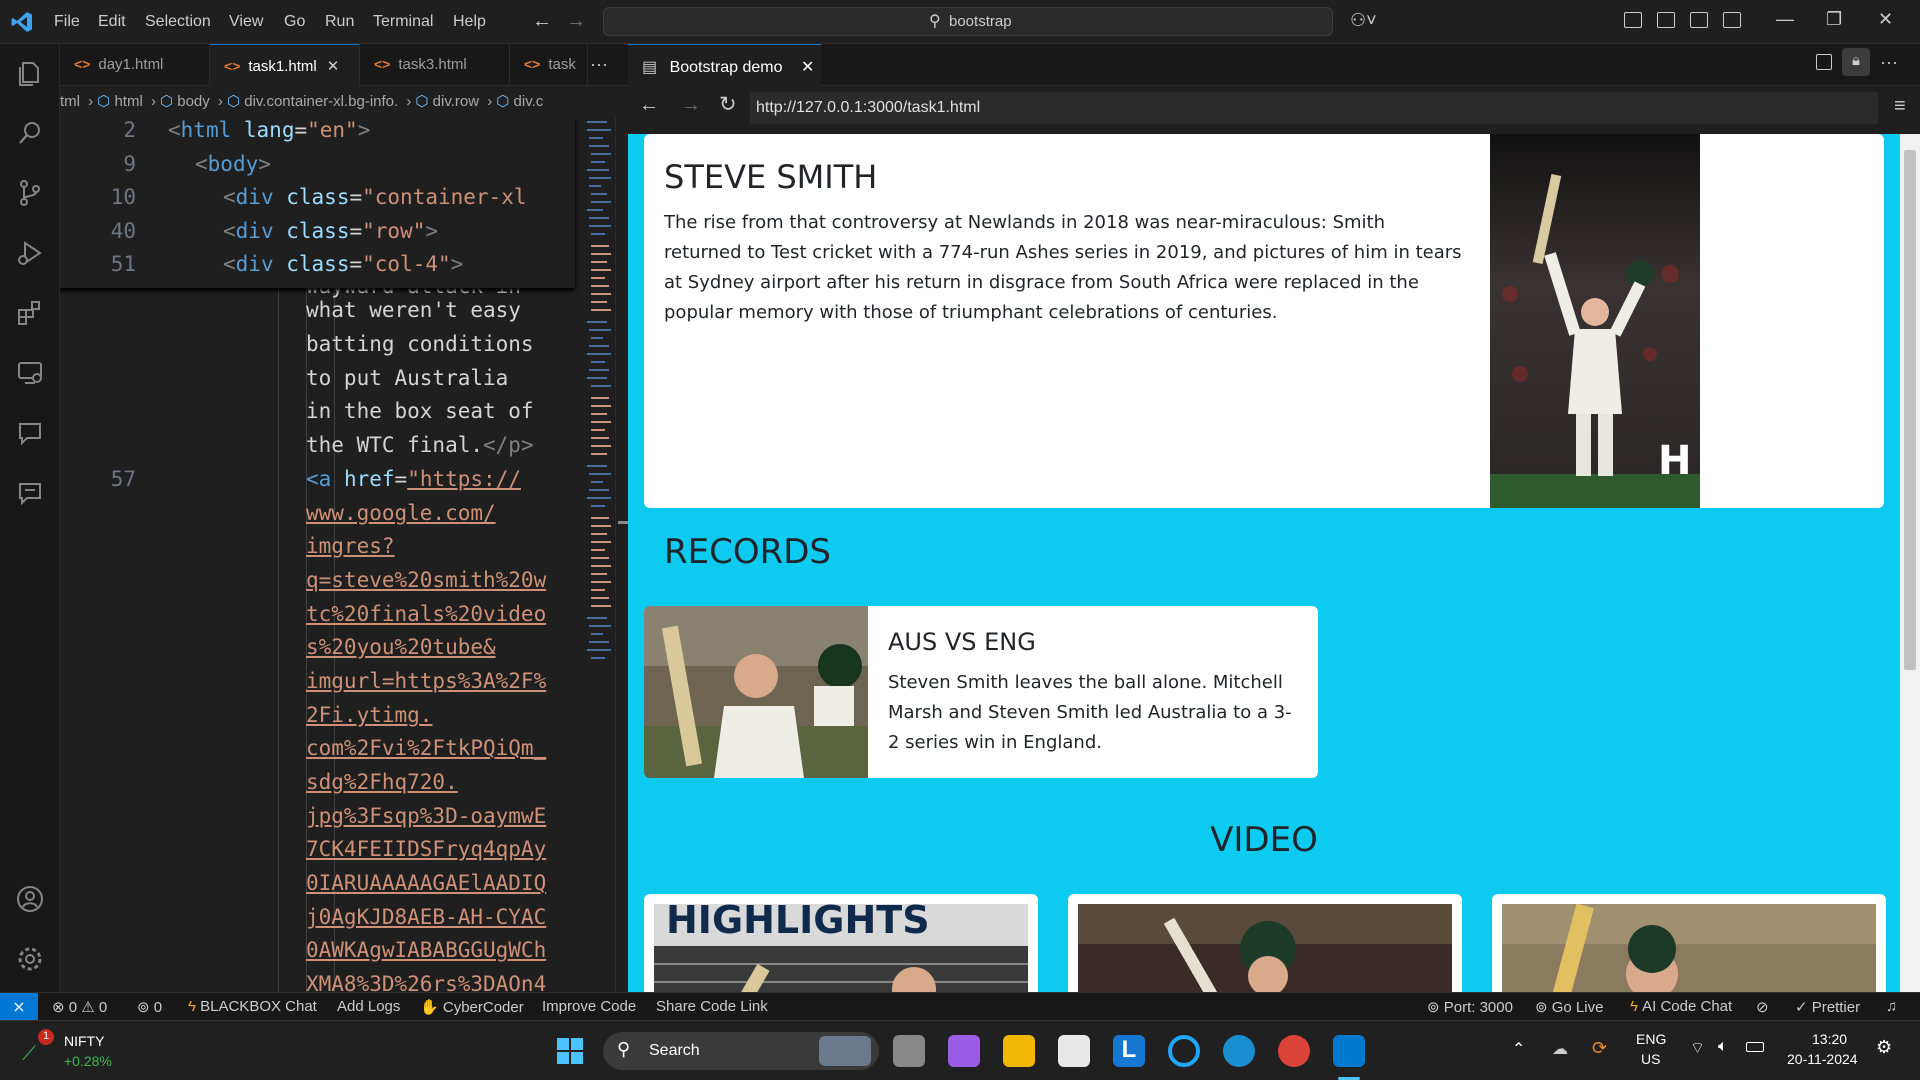 The image size is (1920, 1080). I want to click on code-url-line: q=steve%20smith%20w, so click(426, 580).